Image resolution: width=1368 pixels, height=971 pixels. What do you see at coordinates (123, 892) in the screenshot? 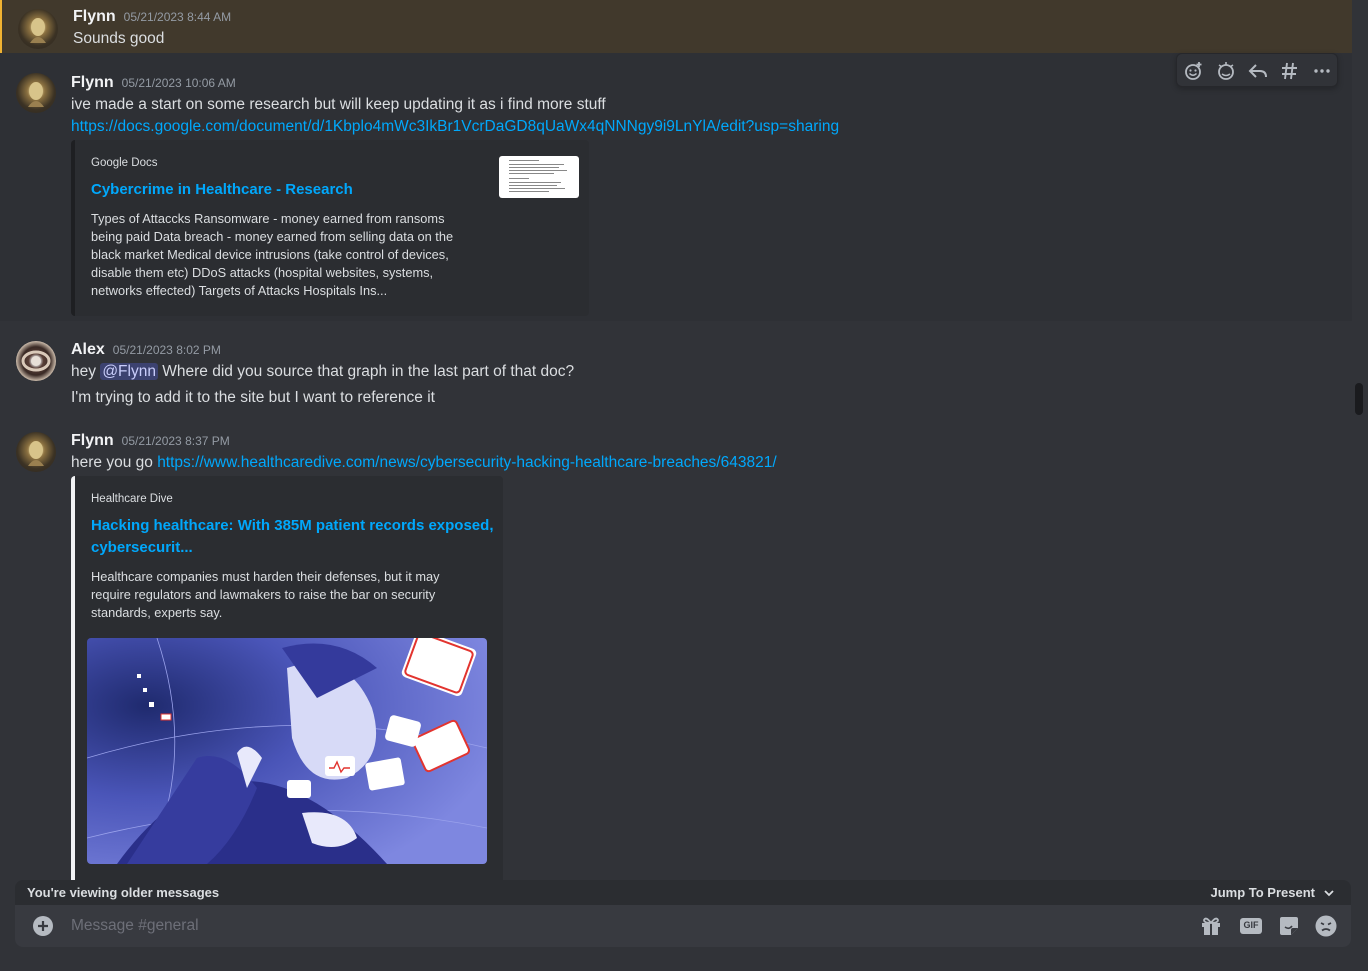
I see `older-messages-text: You're viewing older messages` at bounding box center [123, 892].